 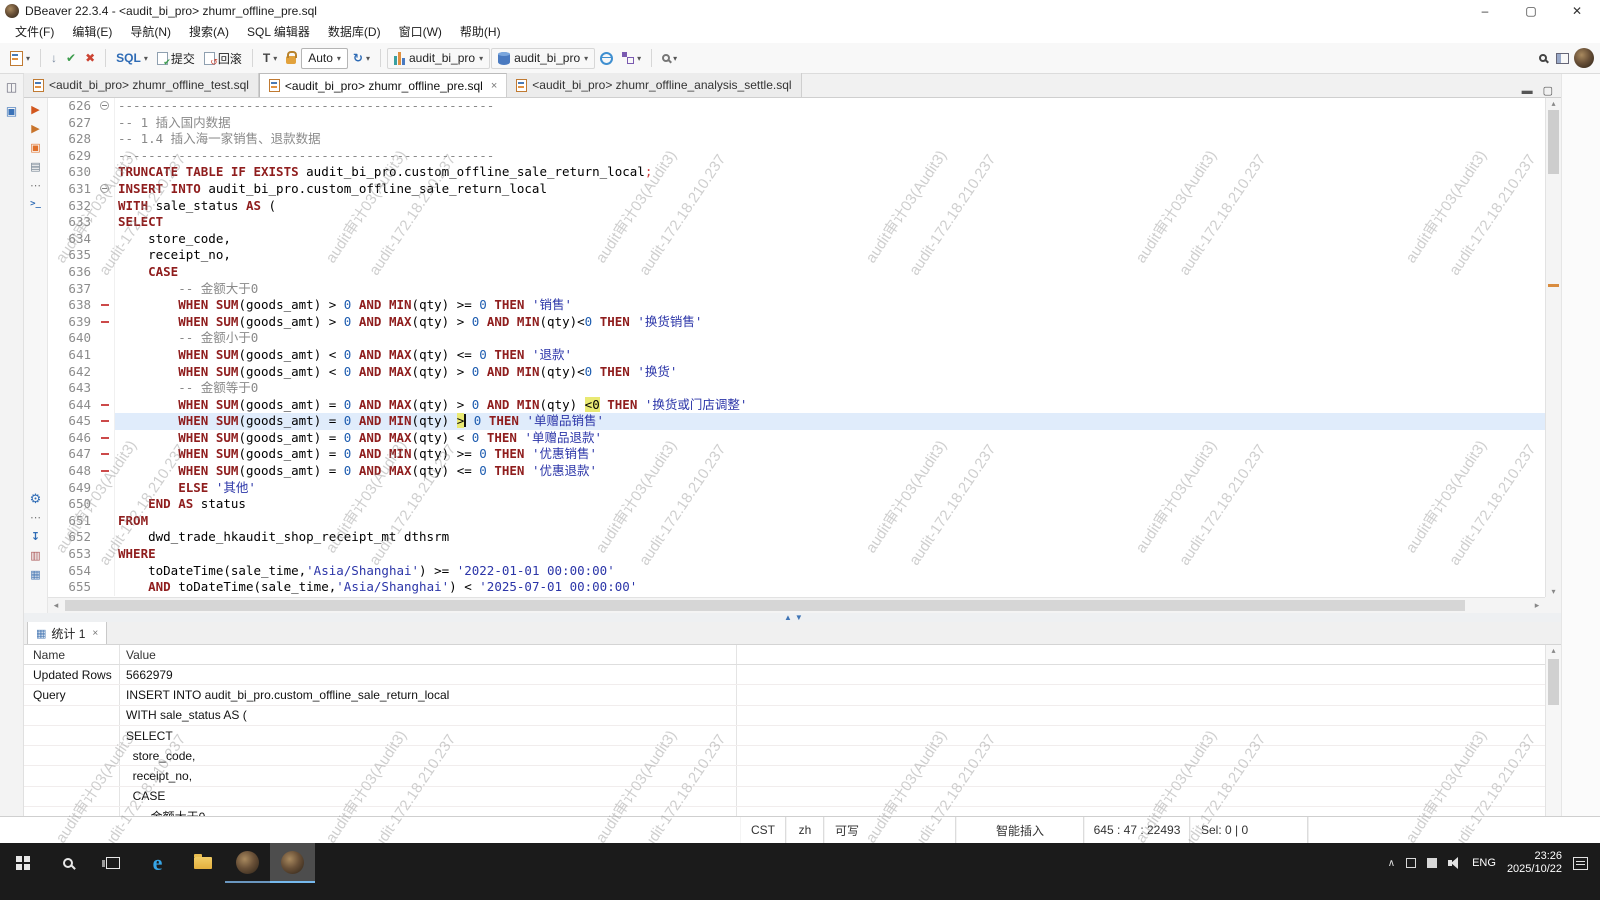 What do you see at coordinates (20, 58) in the screenshot?
I see `new-sql-editor-button: ▾` at bounding box center [20, 58].